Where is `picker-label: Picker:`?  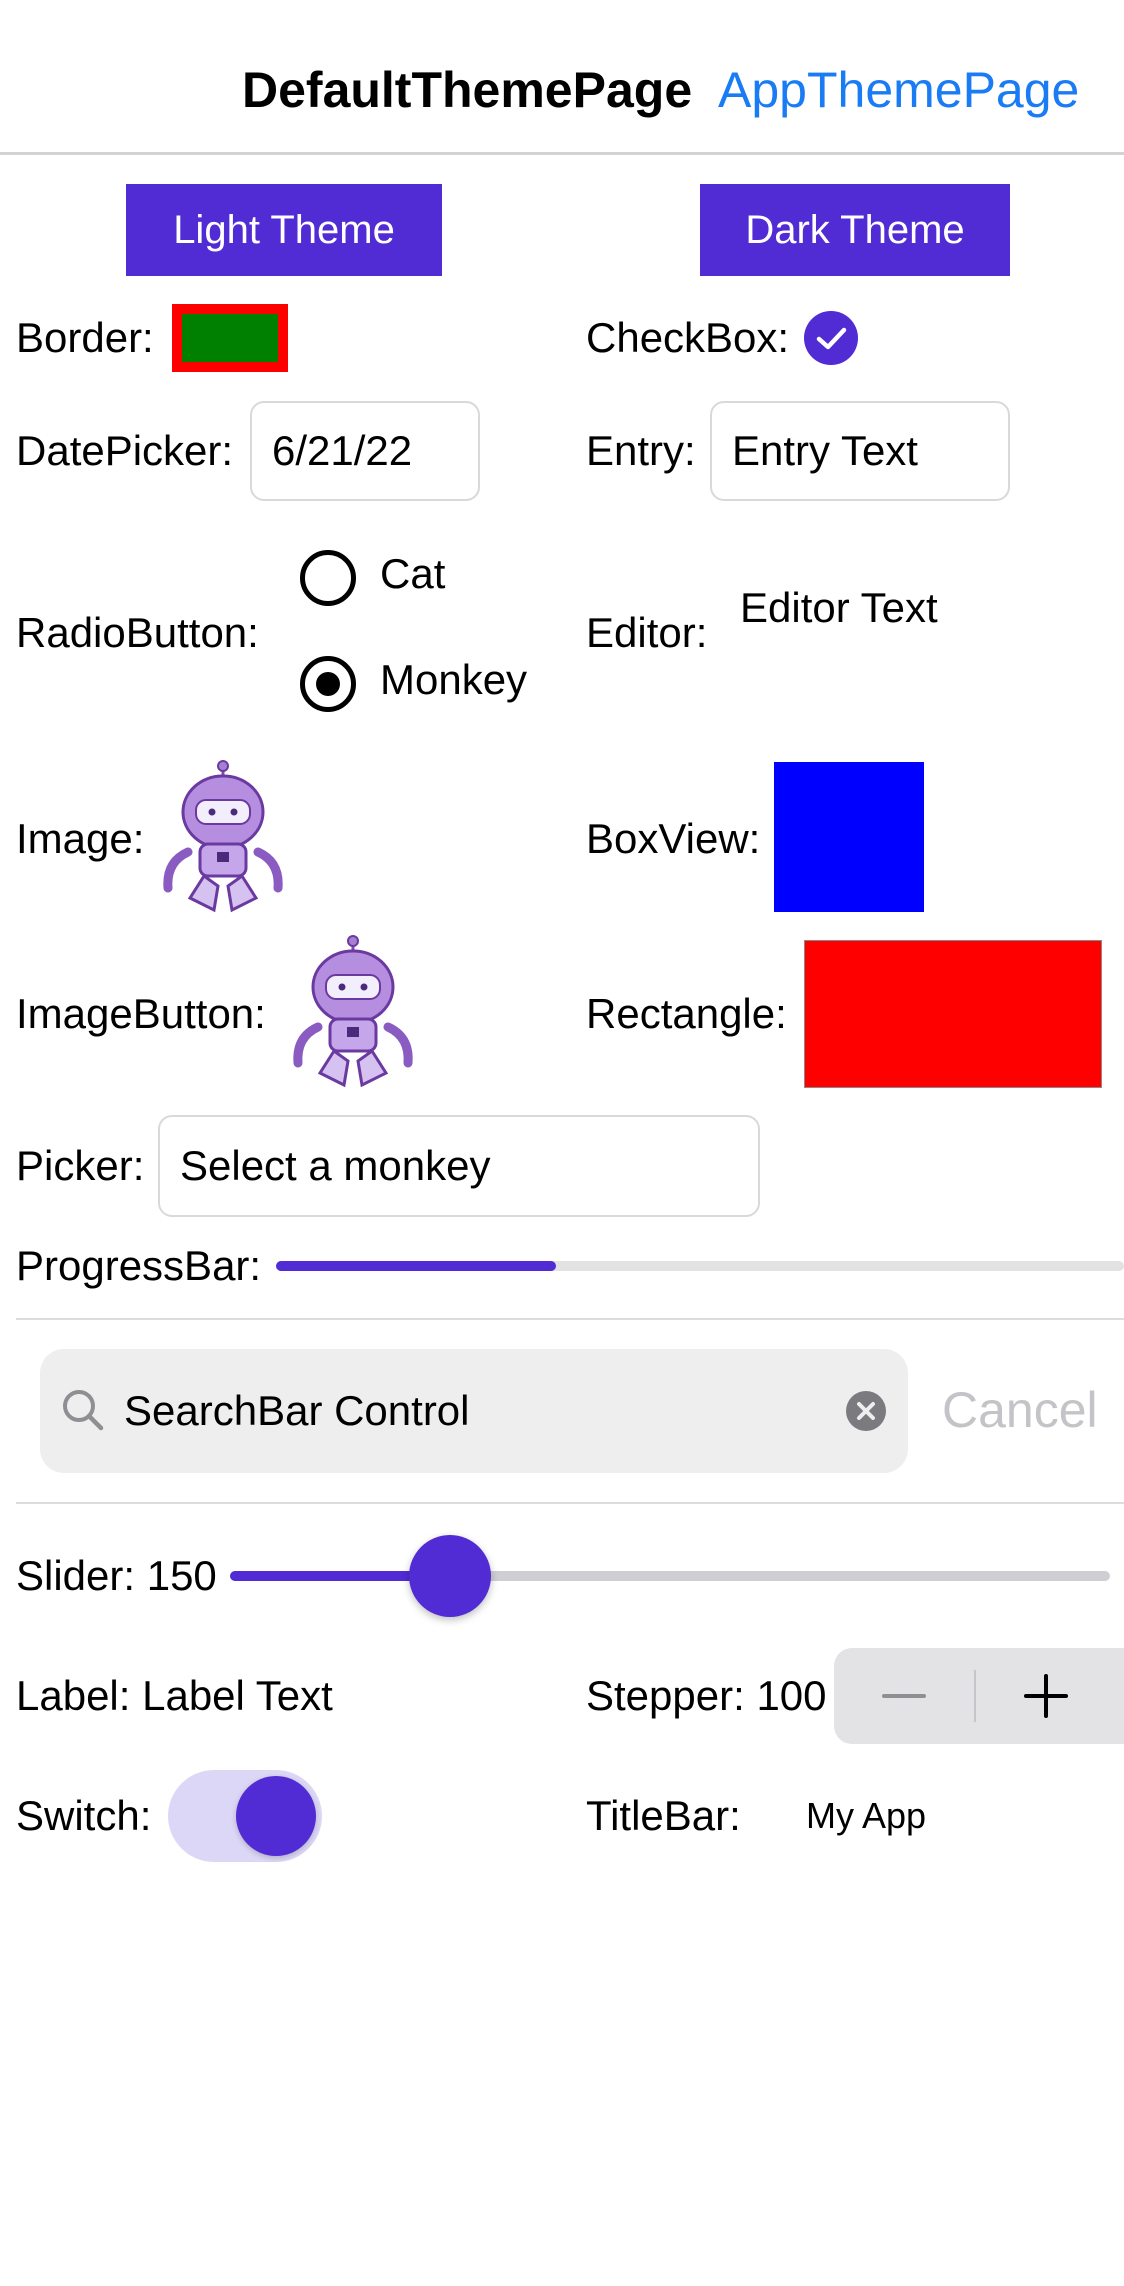
picker-label: Picker: is located at coordinates (80, 1165).